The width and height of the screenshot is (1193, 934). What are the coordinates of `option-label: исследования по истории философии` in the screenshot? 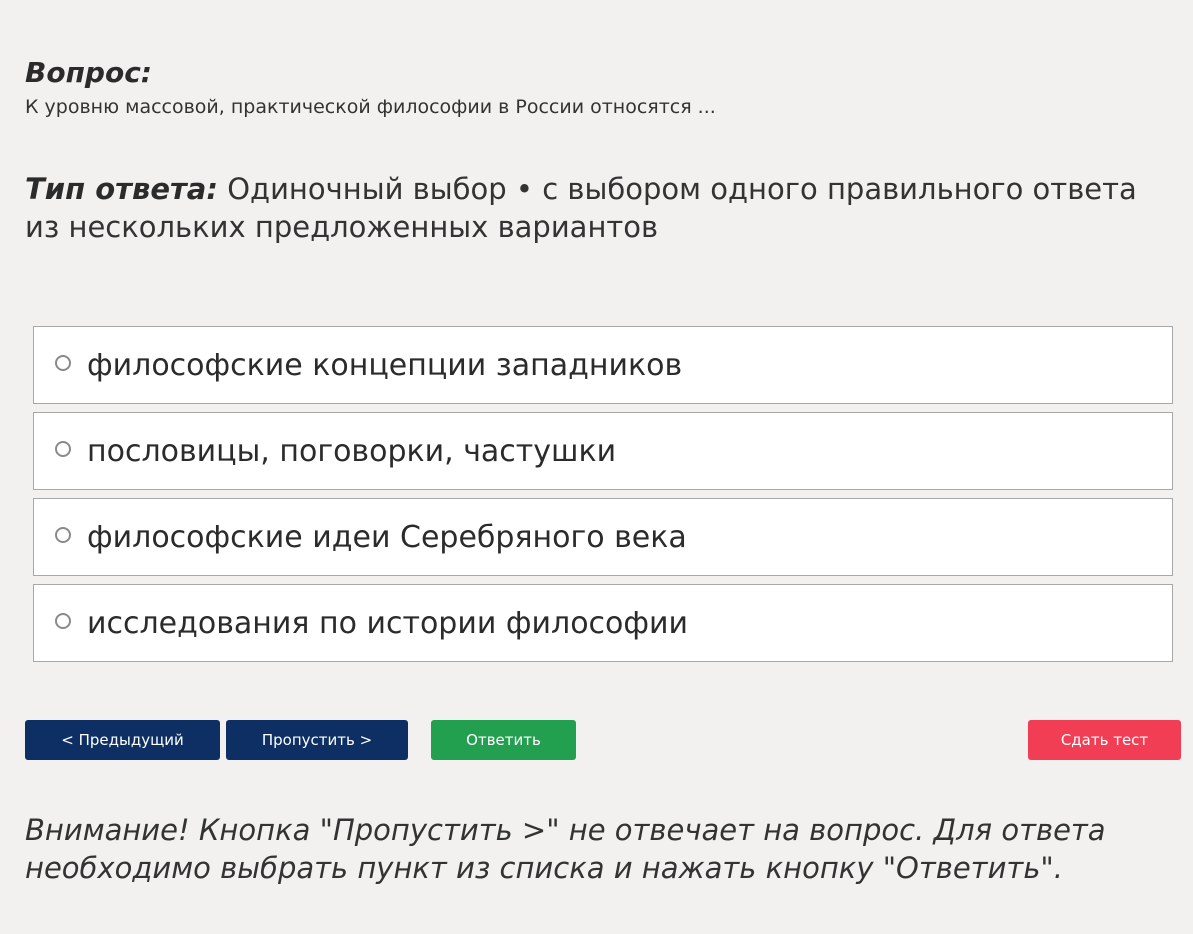 It's located at (388, 623).